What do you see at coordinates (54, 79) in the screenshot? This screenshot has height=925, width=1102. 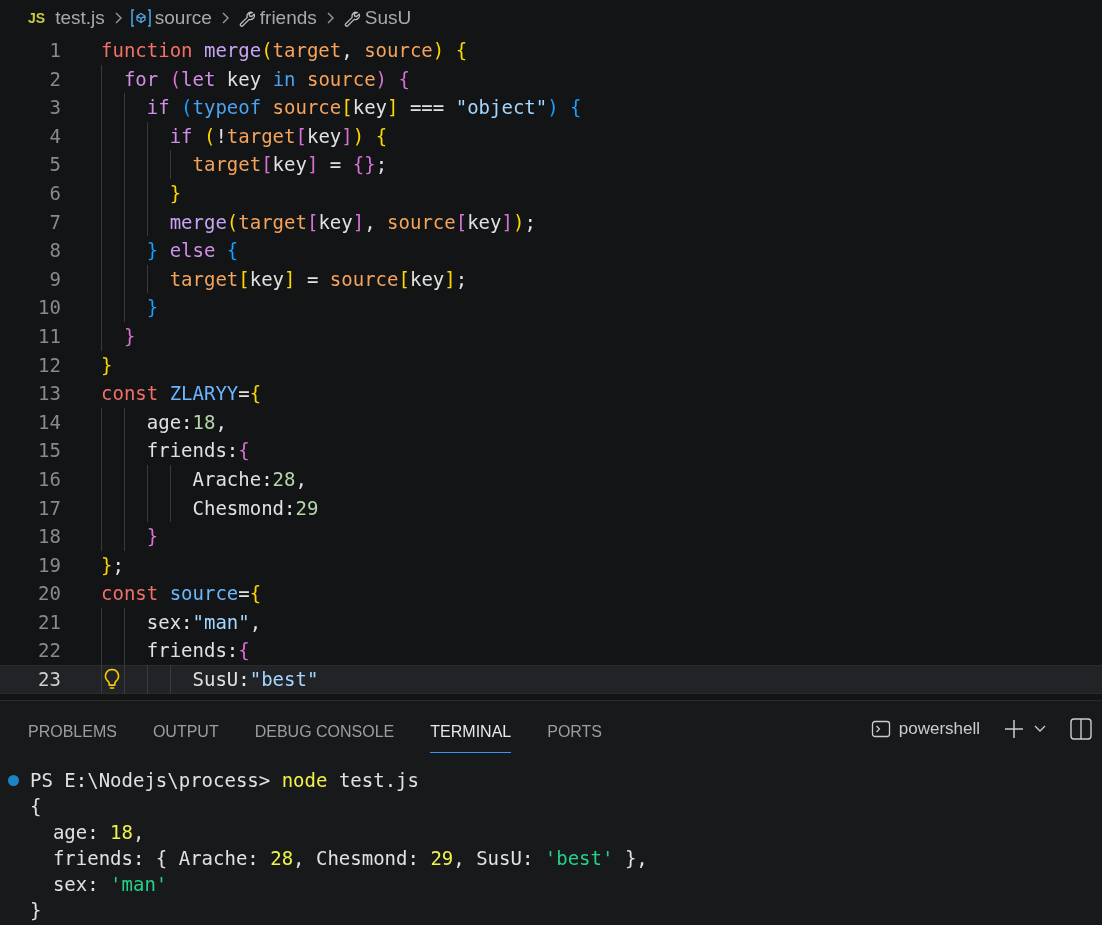 I see `line-number: 2` at bounding box center [54, 79].